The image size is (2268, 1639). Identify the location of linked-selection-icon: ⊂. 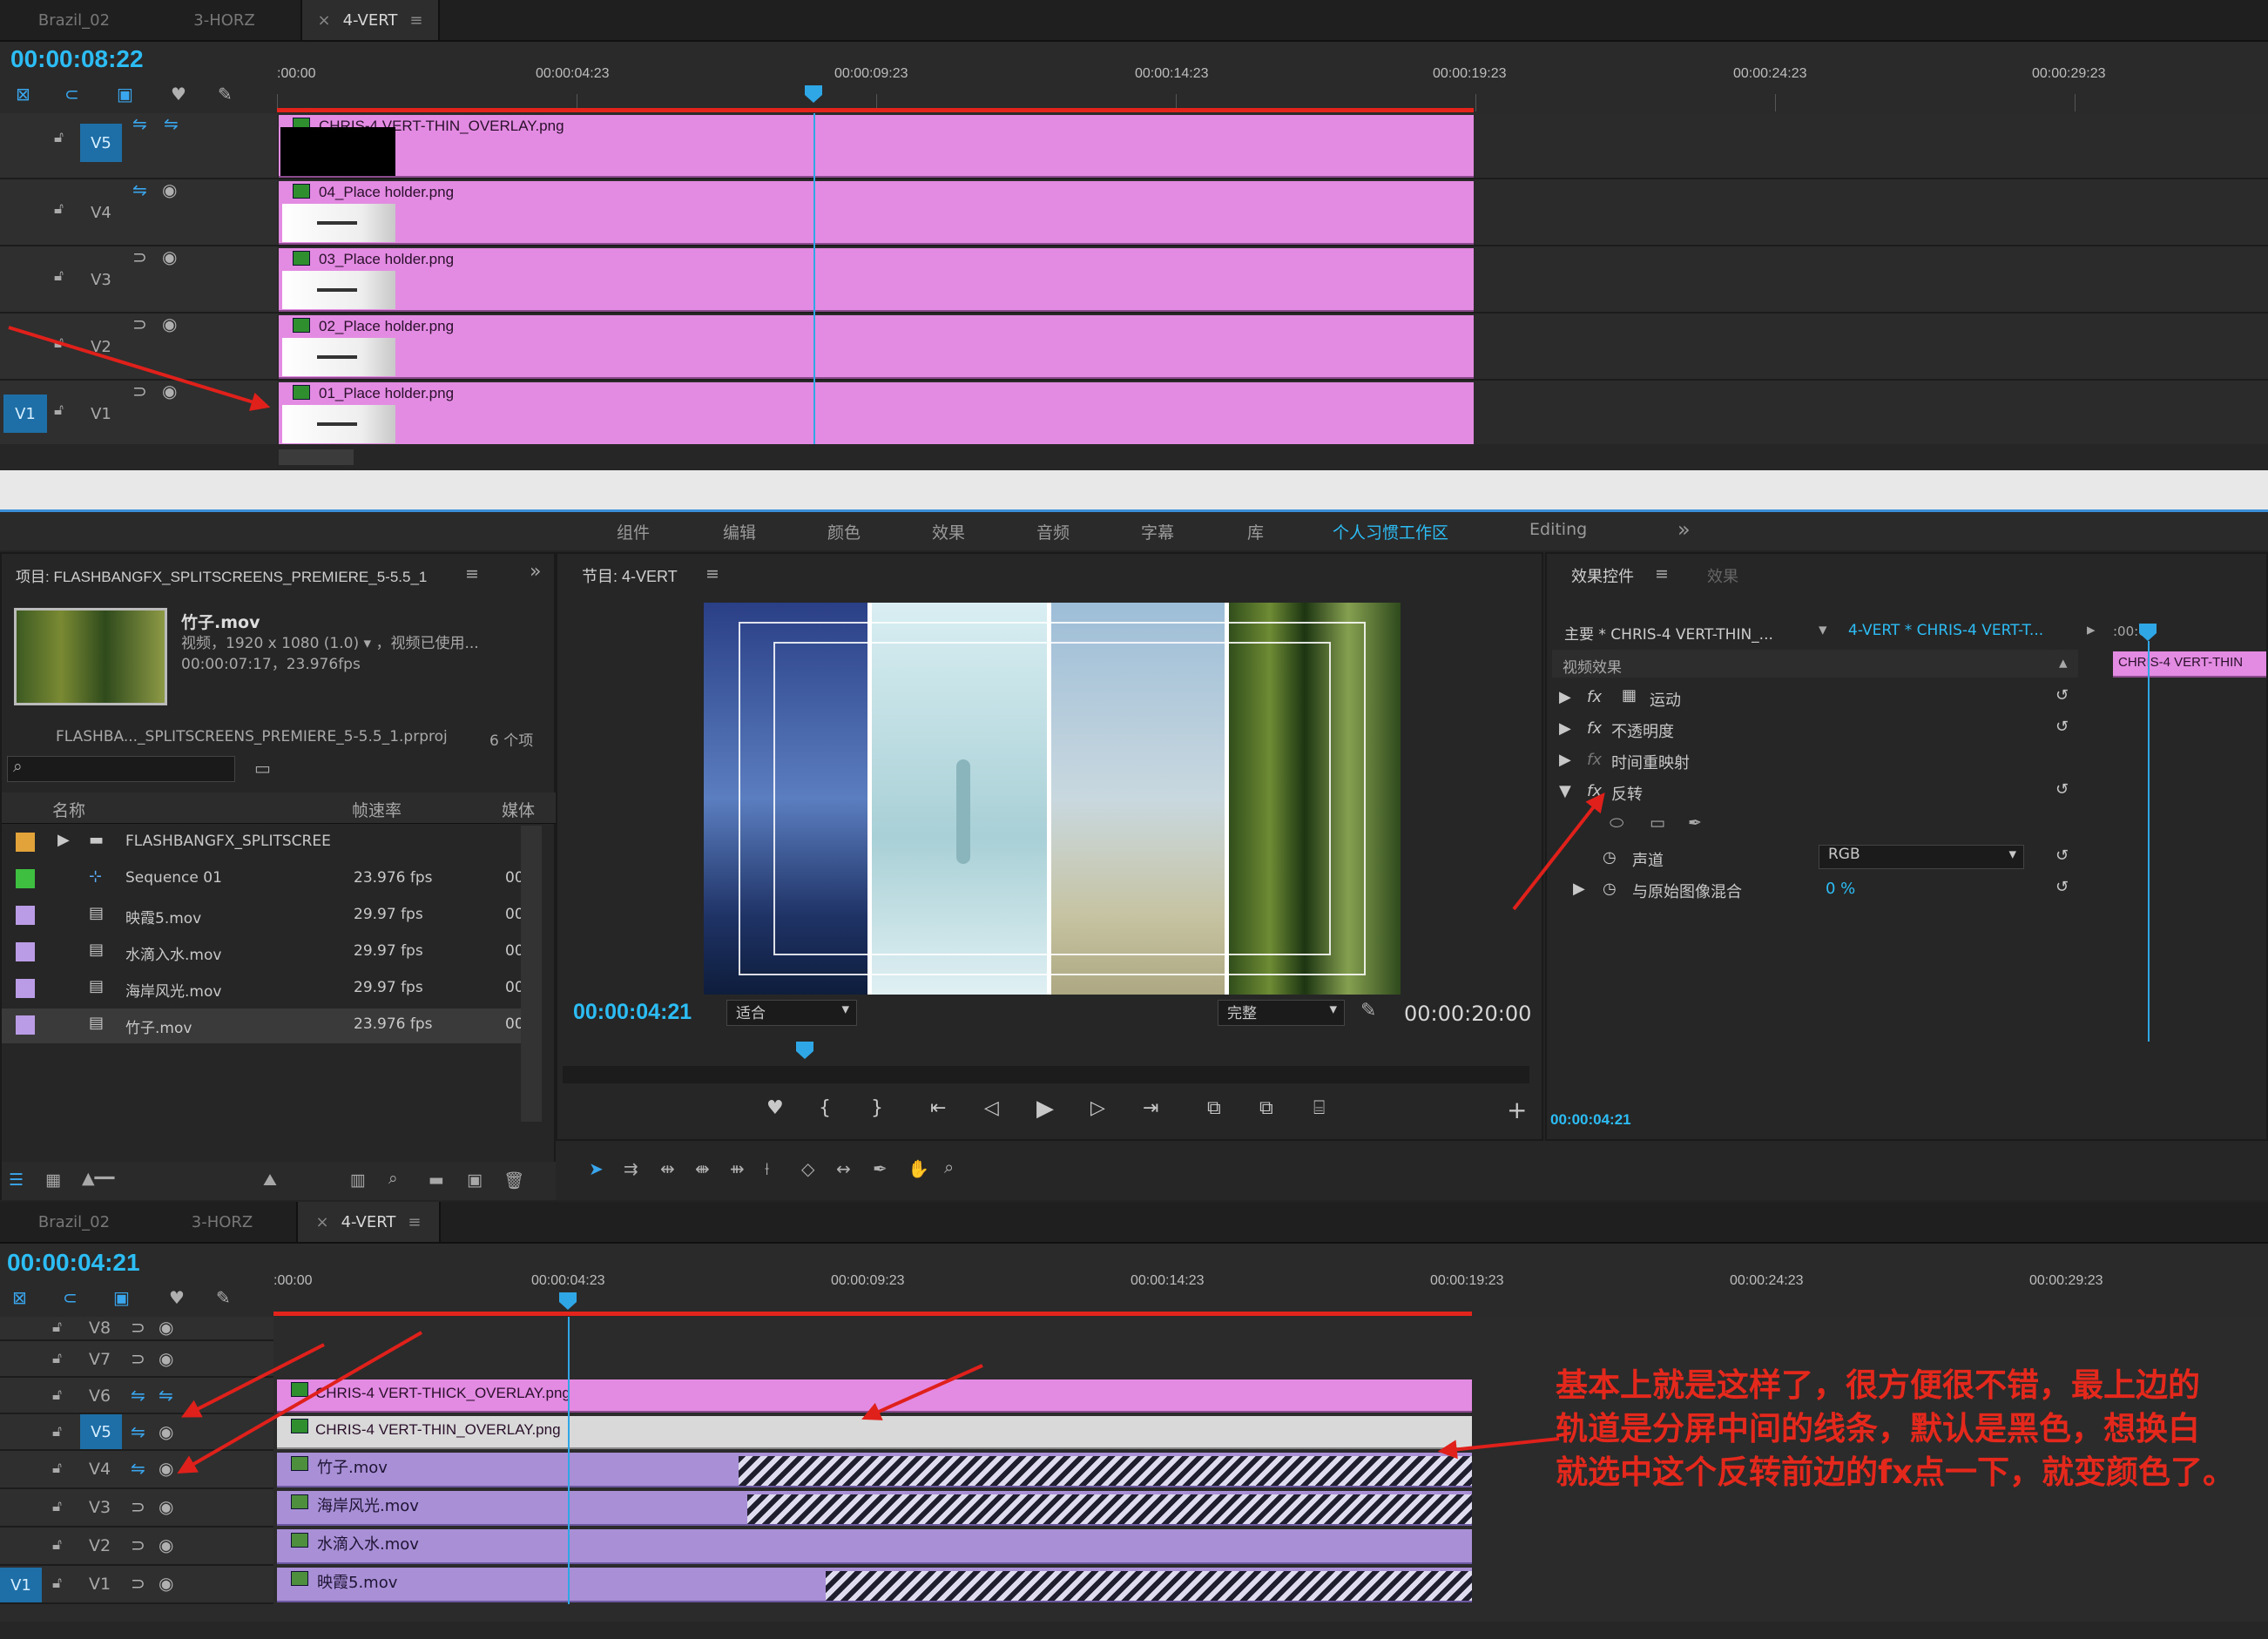
(70, 1297).